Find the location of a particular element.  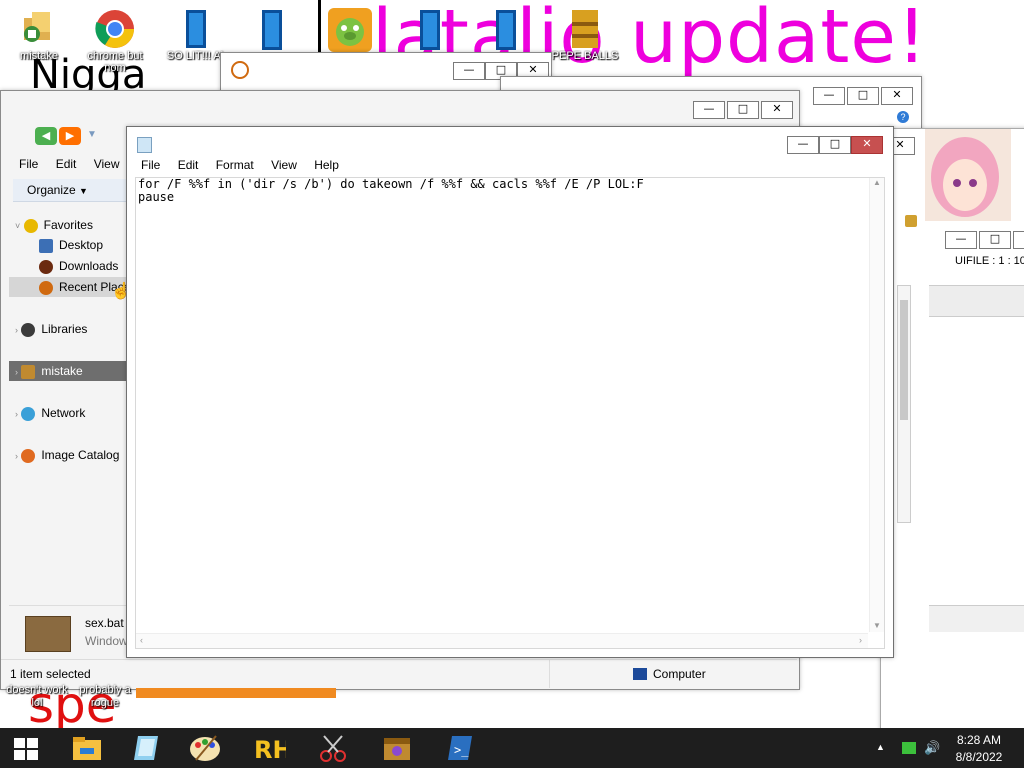

desktop-icon-label: PEPE BALLS is located at coordinates (585, 56).